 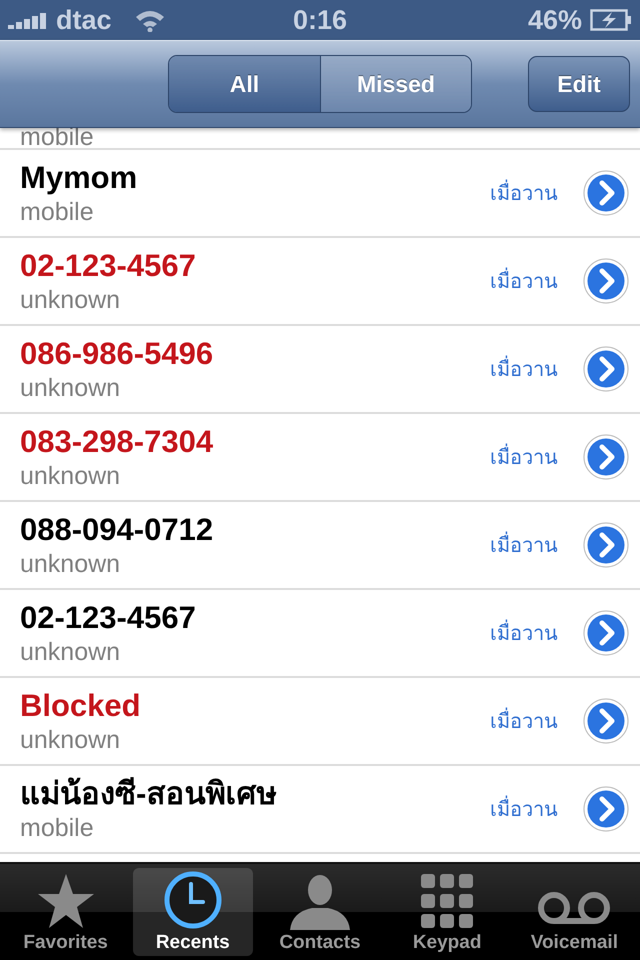 I want to click on caller-name: Mymom, so click(x=79, y=178).